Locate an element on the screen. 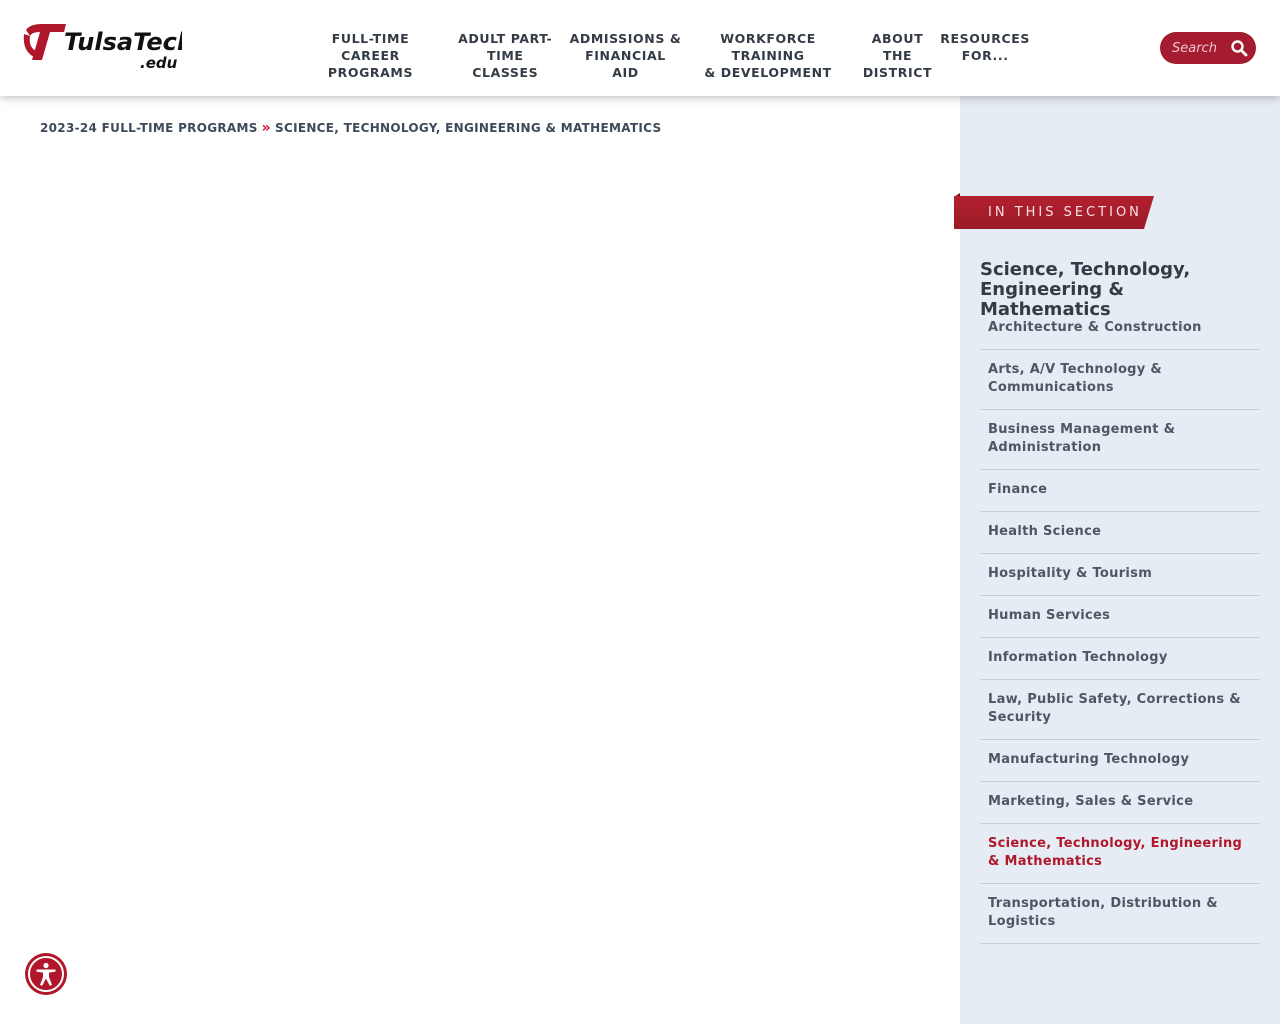 The width and height of the screenshot is (1280, 1024). section-item-manufacturing: Manufacturing Technology is located at coordinates (1120, 761).